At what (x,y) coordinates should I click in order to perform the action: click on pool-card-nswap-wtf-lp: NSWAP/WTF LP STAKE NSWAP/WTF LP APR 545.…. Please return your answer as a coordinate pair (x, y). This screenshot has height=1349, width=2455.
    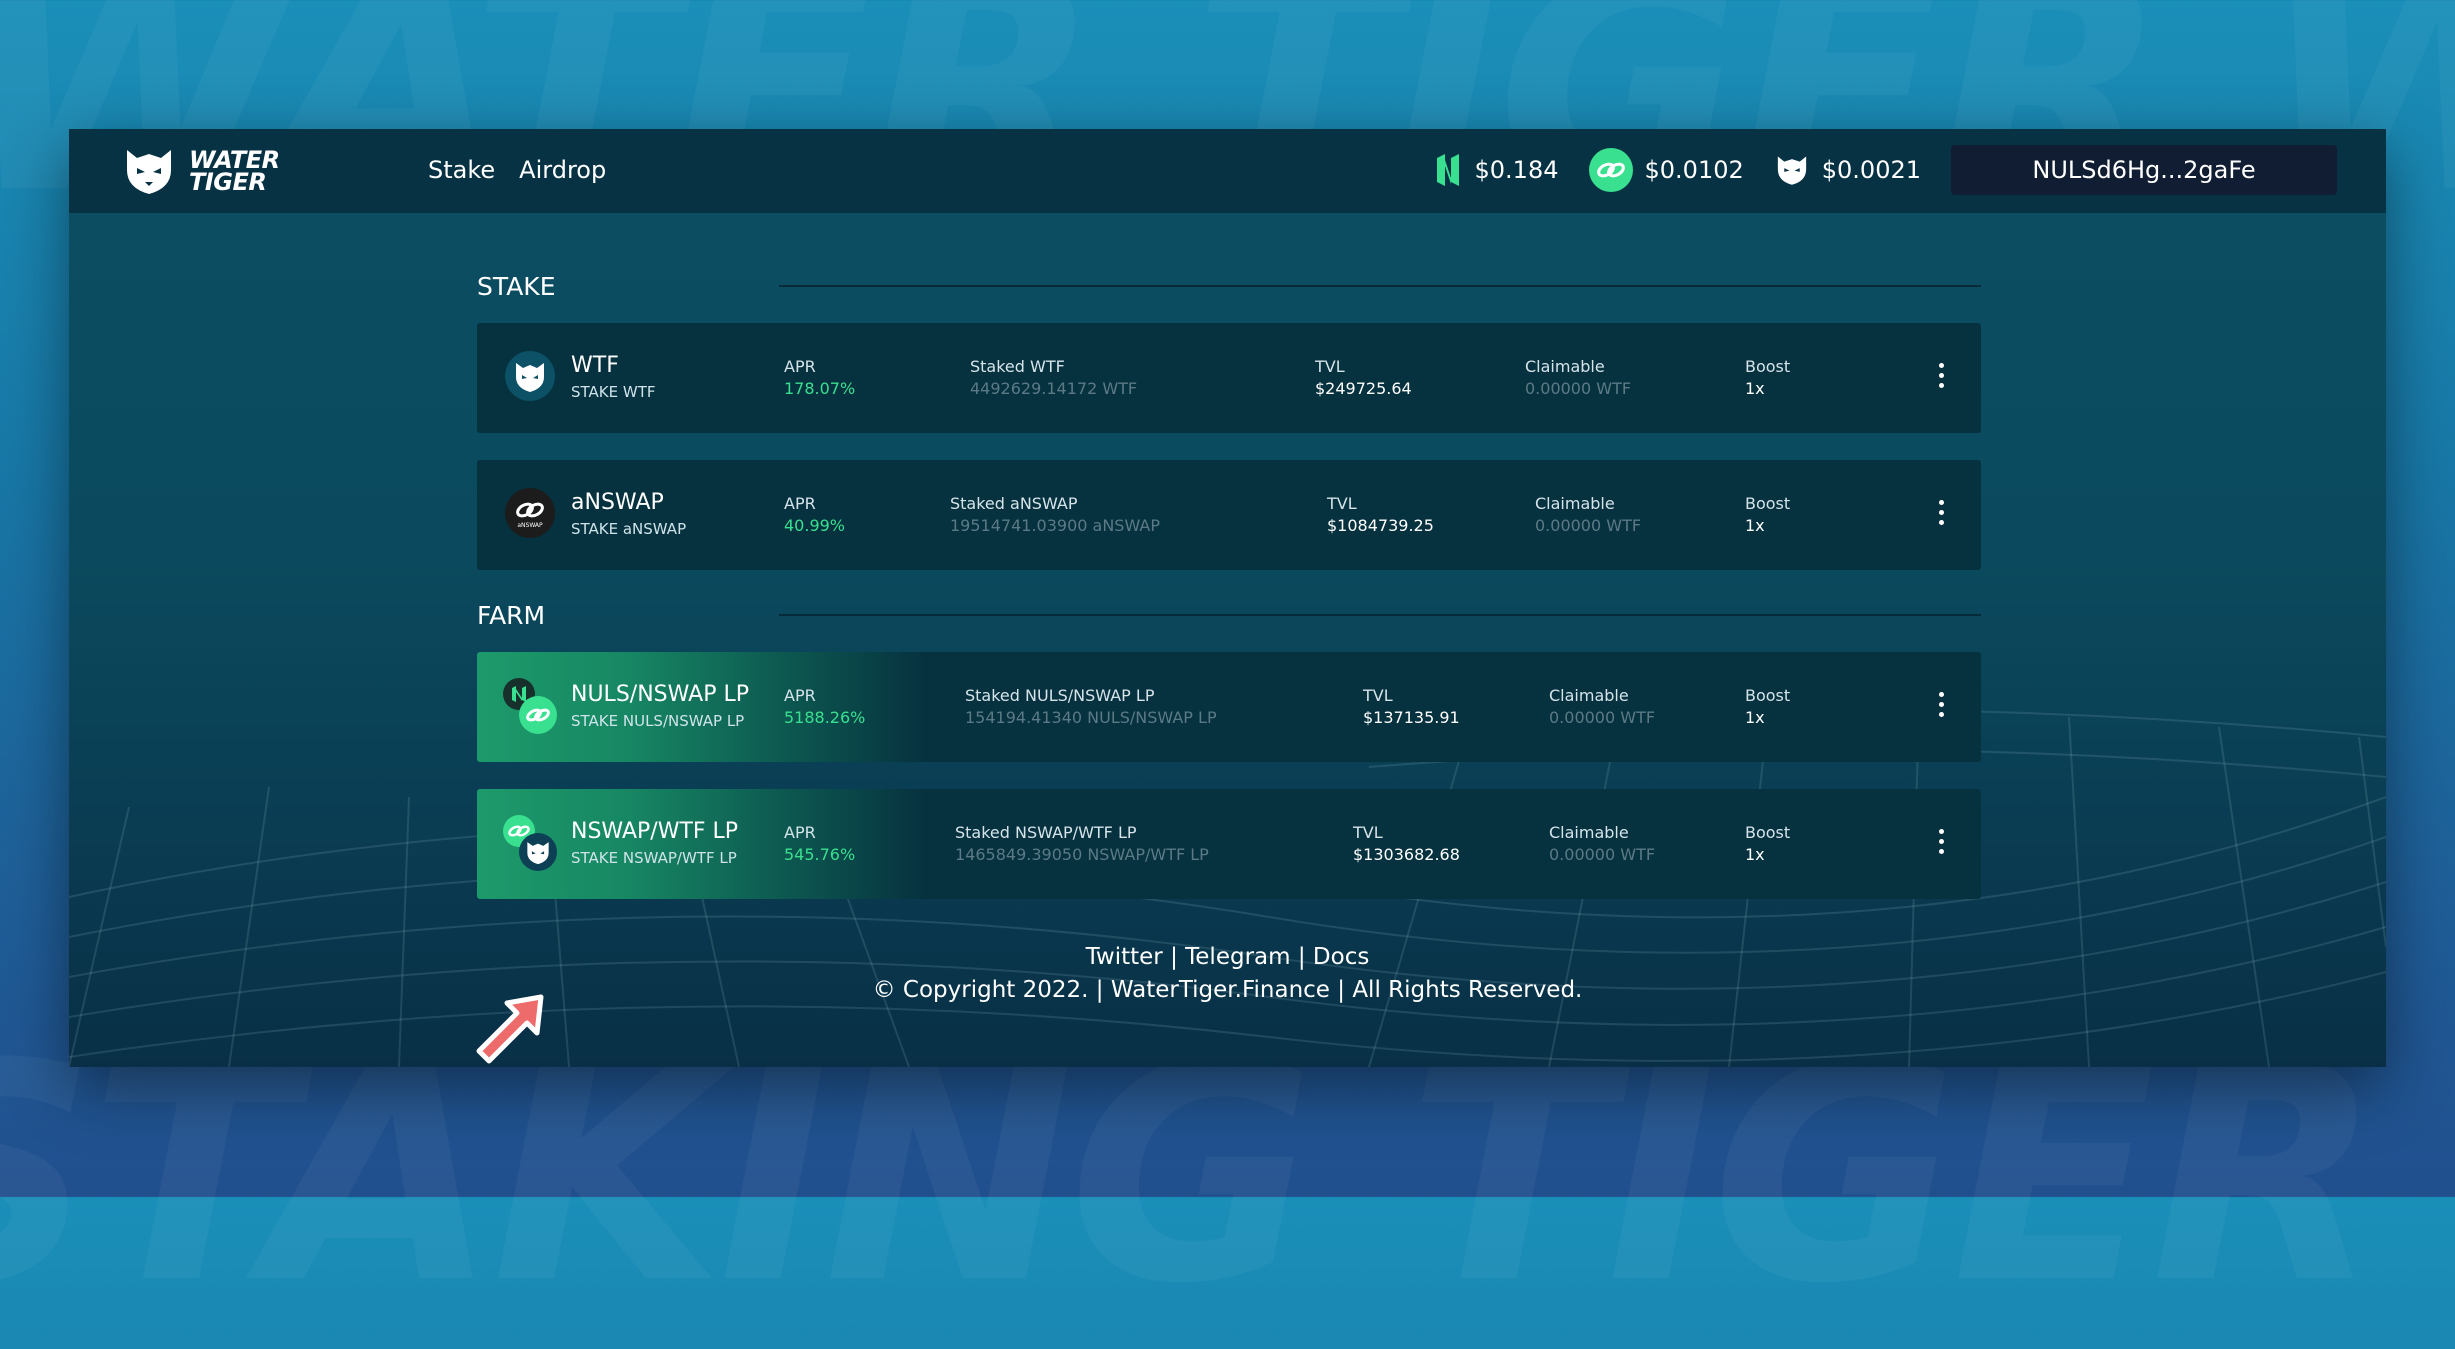
    Looking at the image, I should click on (1229, 844).